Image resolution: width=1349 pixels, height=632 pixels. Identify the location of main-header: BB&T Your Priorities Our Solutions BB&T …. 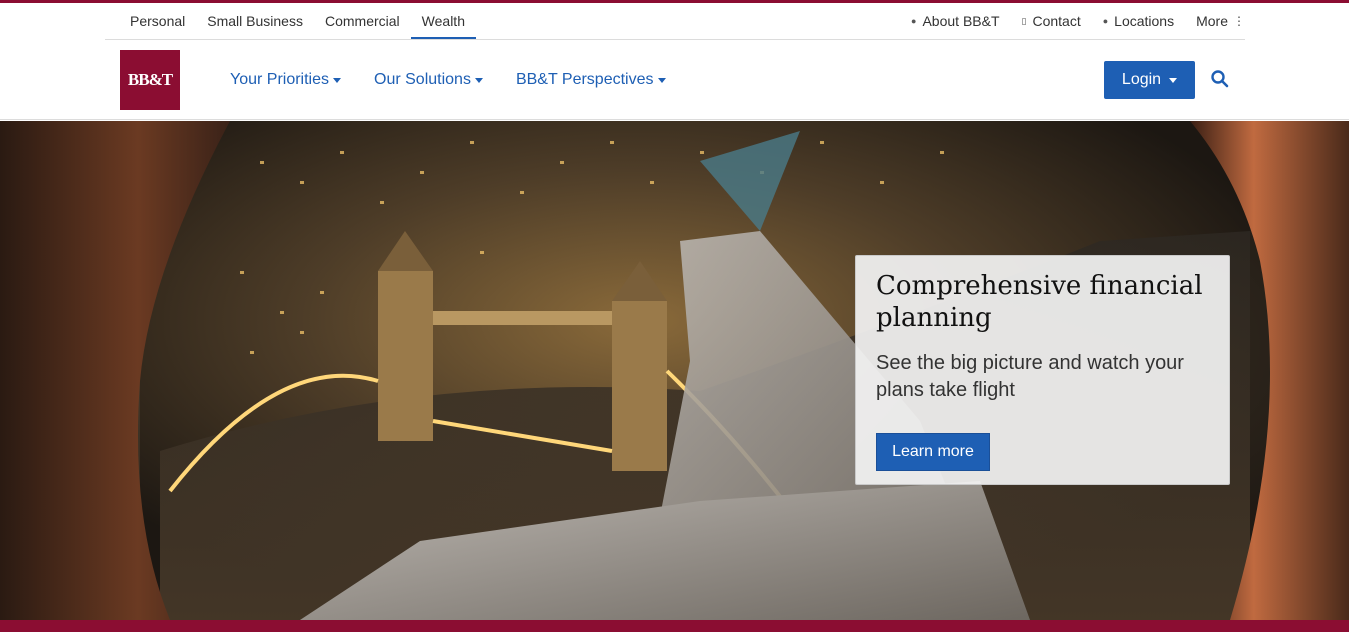
(674, 80).